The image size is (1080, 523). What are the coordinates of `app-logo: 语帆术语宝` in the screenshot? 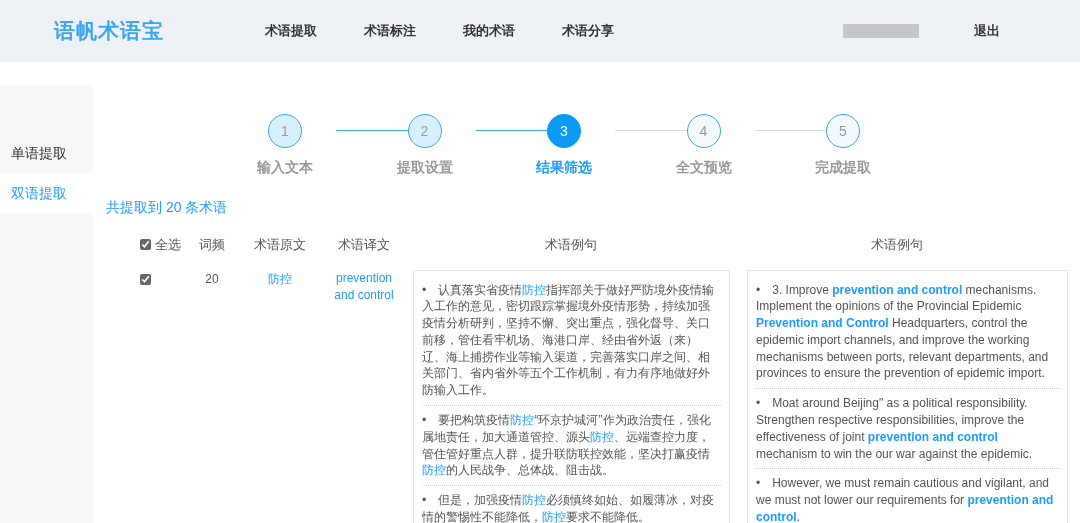 It's located at (109, 31).